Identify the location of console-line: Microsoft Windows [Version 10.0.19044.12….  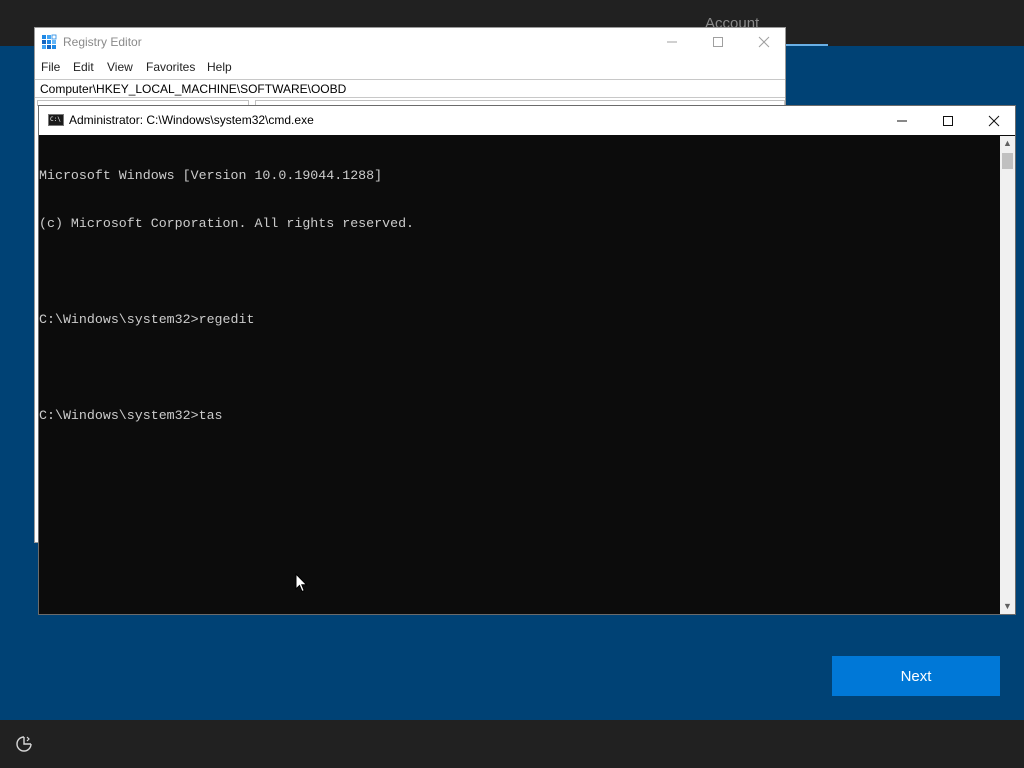
(211, 175).